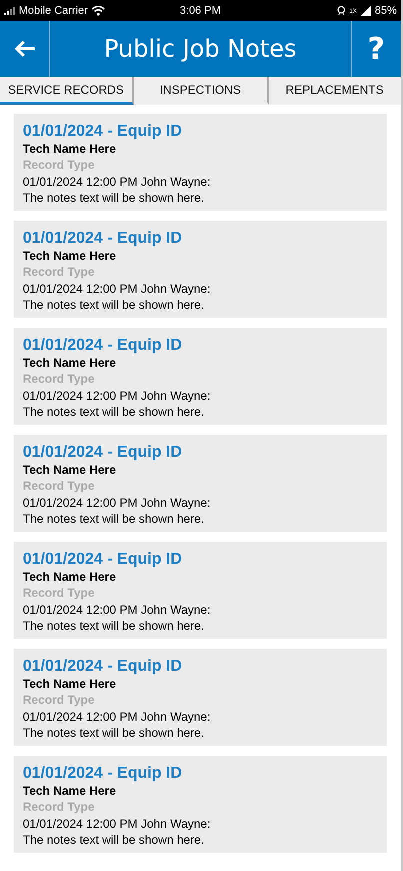 Image resolution: width=403 pixels, height=871 pixels. I want to click on alarm-icon, so click(341, 10).